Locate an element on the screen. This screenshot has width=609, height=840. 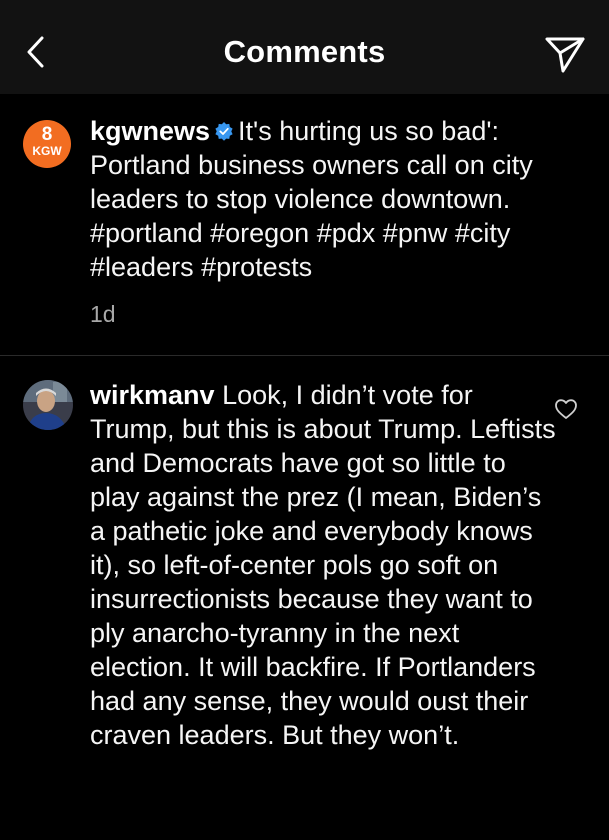
avatar is located at coordinates (48, 405).